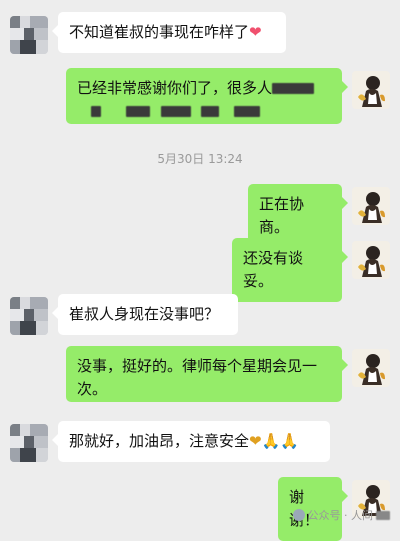  I want to click on message-text: 那就好，加油昂，注意安全, so click(159, 441).